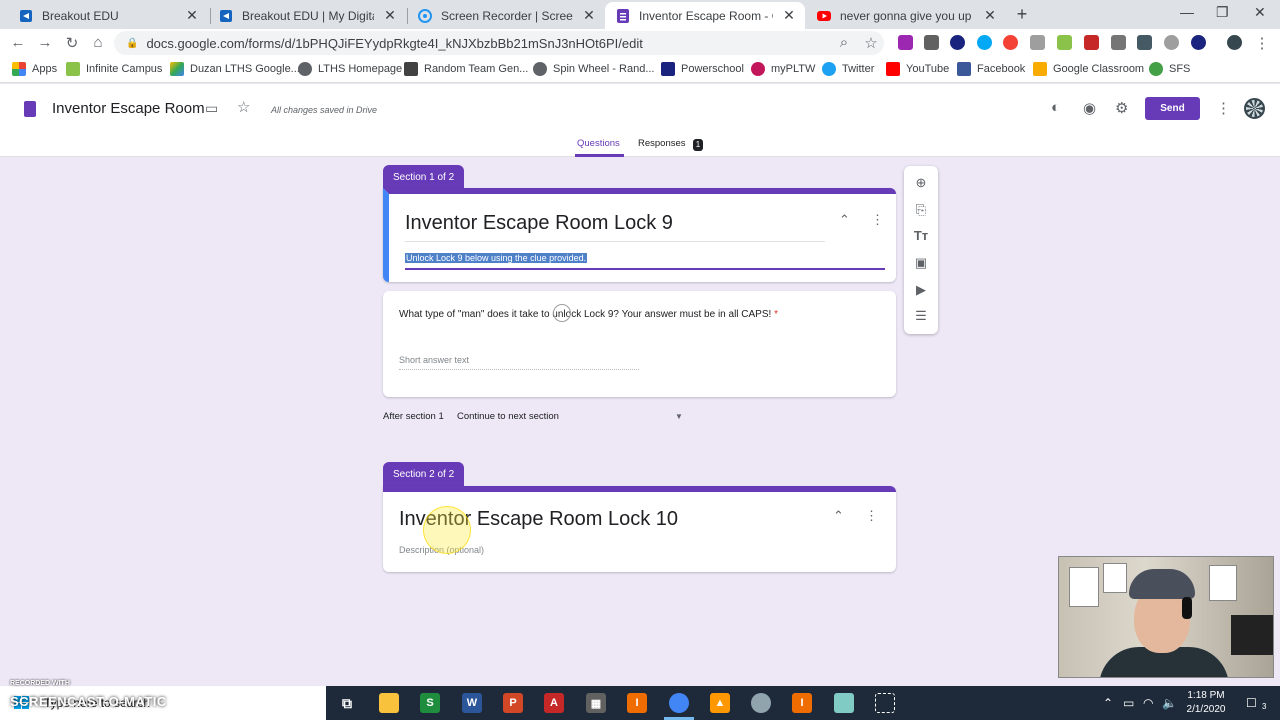  I want to click on add-question-icon: ⊕, so click(921, 183).